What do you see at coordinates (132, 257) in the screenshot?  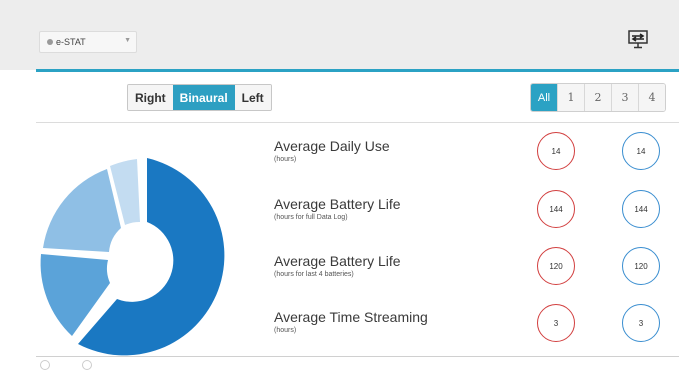 I see `usage-donut-chart` at bounding box center [132, 257].